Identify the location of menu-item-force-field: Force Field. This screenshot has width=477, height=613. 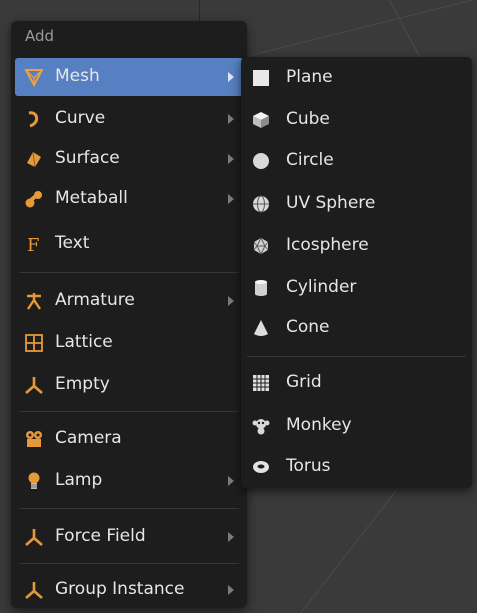
(129, 537).